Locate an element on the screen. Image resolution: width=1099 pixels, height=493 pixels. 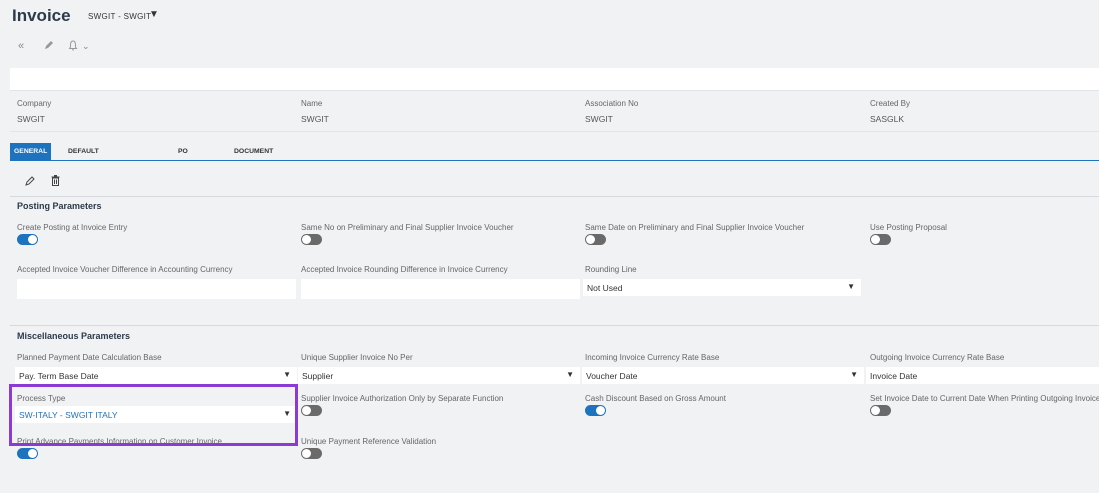
tab-po-matching: PO MATCHING is located at coordinates (196, 157).